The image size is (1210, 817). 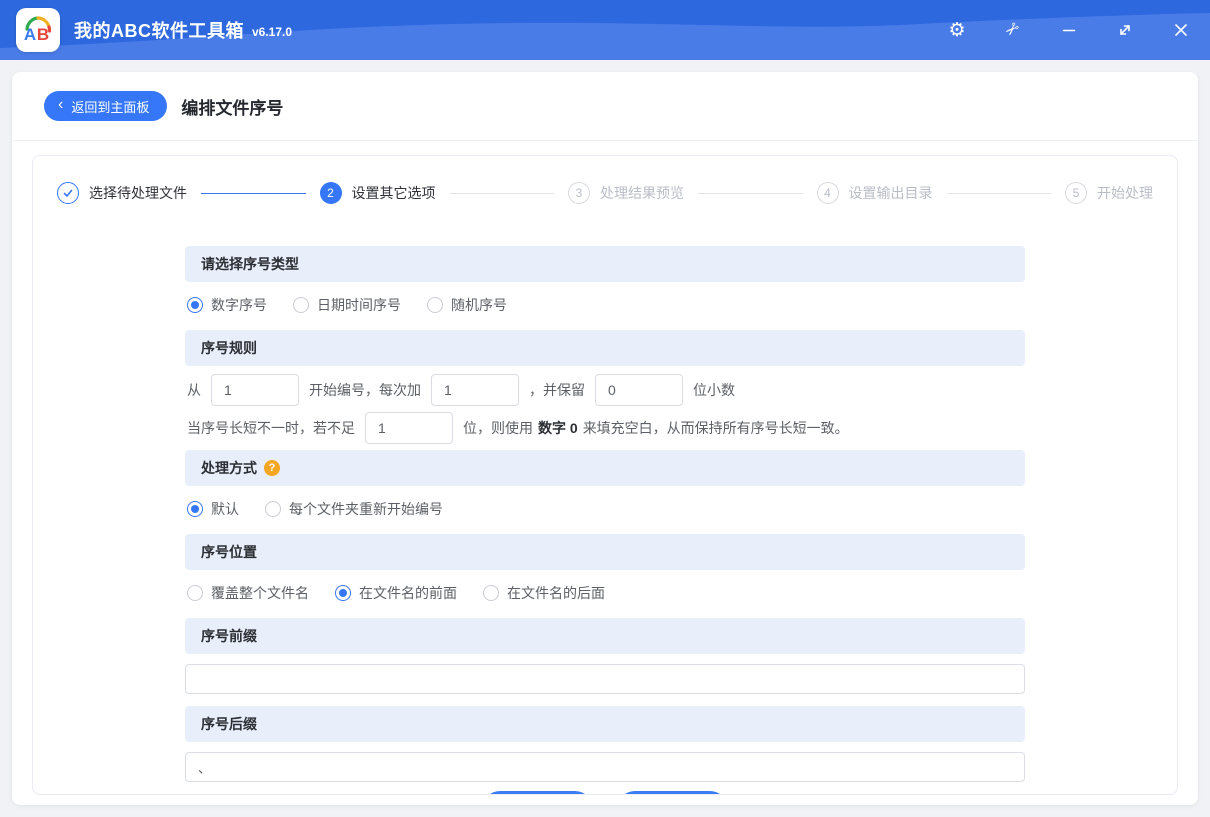 I want to click on serial-position-radio-group: 覆盖整个文件名 在文件名的前面 在文件名的后面, so click(x=606, y=593).